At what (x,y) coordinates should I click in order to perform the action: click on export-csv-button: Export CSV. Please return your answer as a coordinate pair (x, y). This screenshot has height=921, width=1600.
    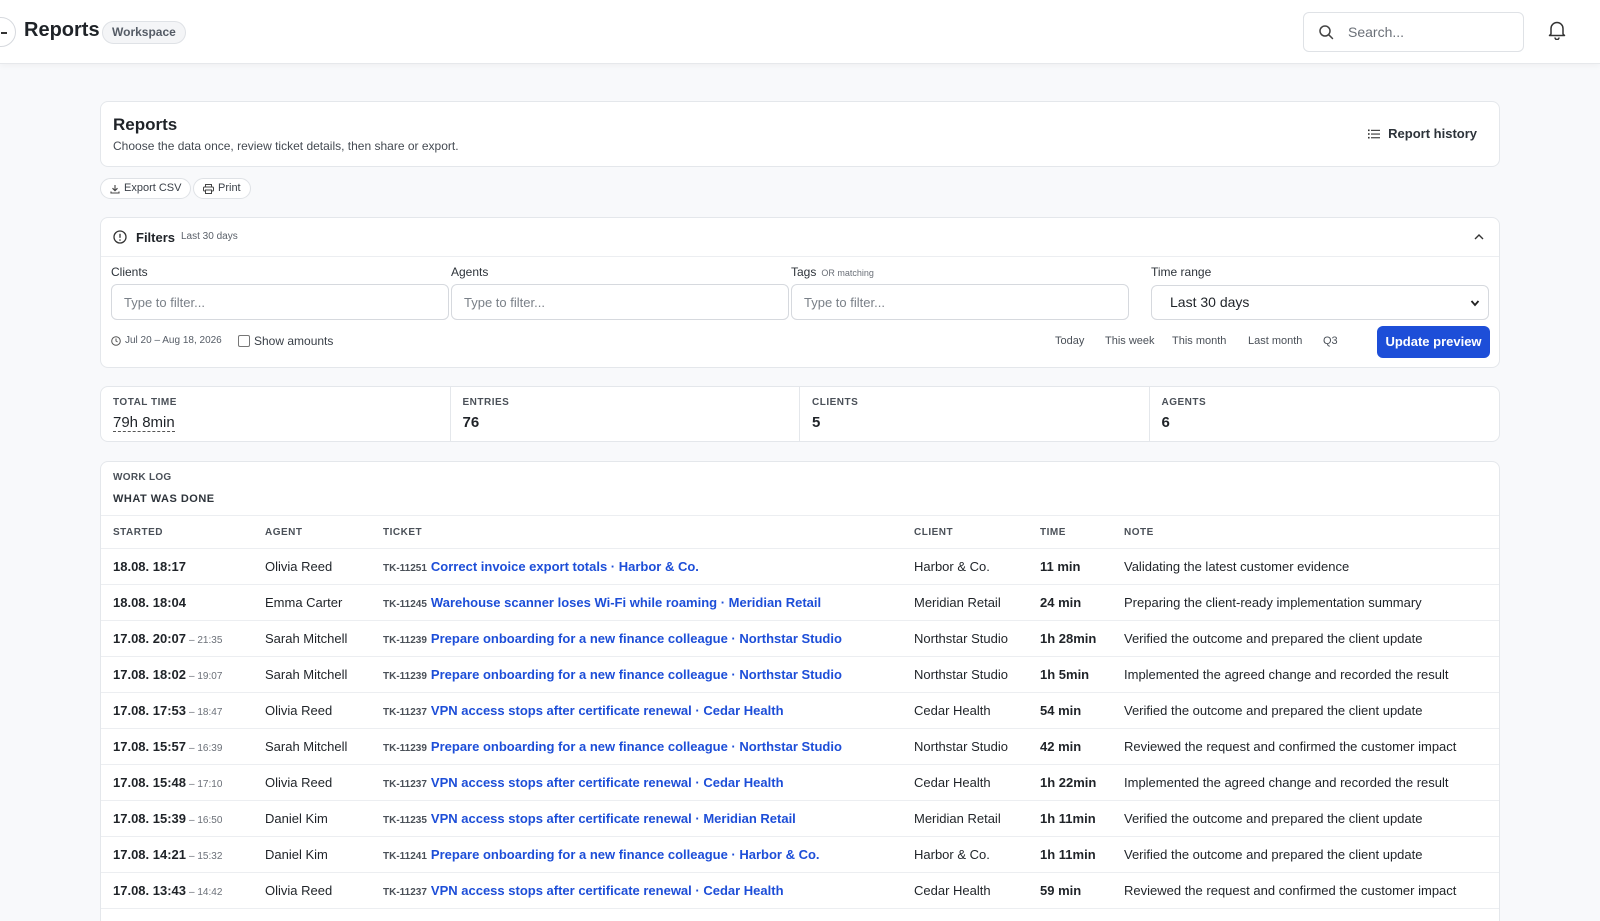
    Looking at the image, I should click on (146, 188).